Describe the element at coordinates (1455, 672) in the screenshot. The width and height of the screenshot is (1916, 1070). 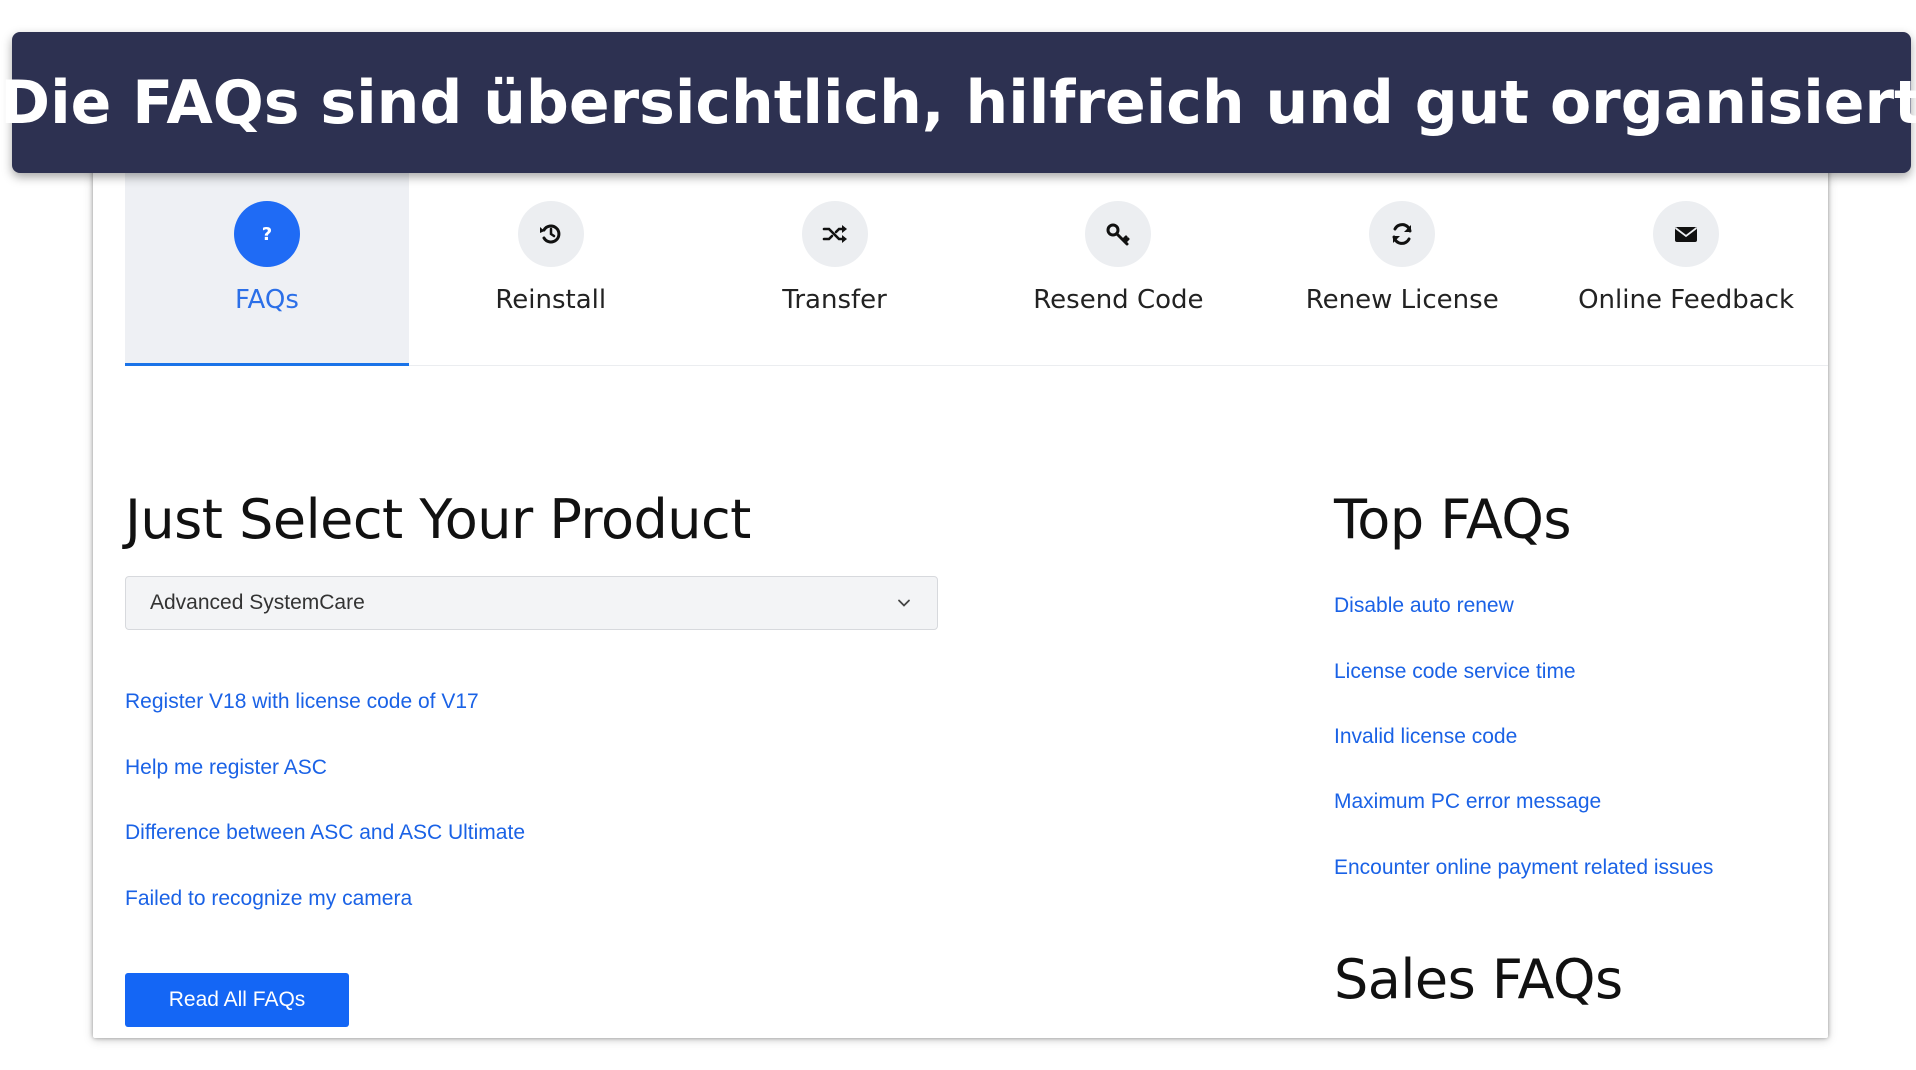
I see `top-faq-link: License code service time` at that location.